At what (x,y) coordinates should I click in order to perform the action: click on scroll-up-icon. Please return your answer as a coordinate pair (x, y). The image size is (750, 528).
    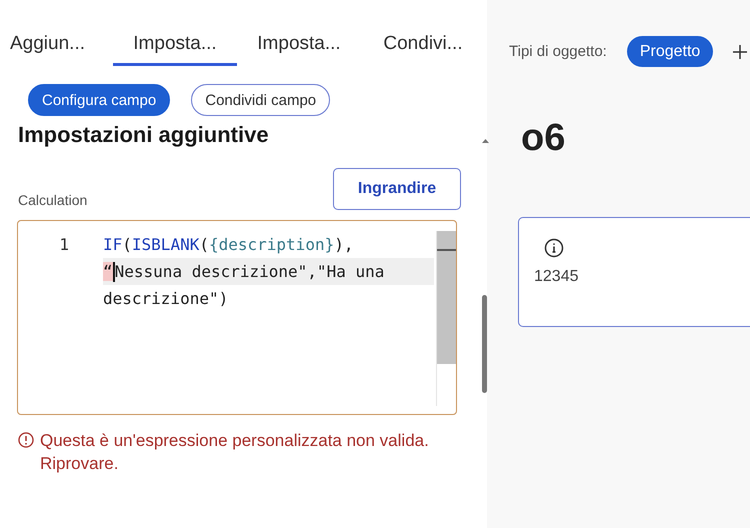
    Looking at the image, I should click on (485, 141).